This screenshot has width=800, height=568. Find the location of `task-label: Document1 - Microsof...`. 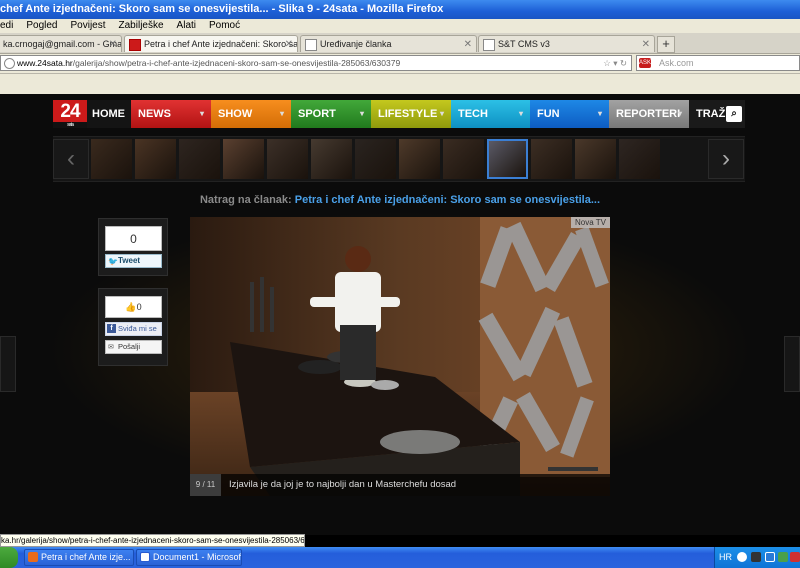

task-label: Document1 - Microsof... is located at coordinates (197, 557).